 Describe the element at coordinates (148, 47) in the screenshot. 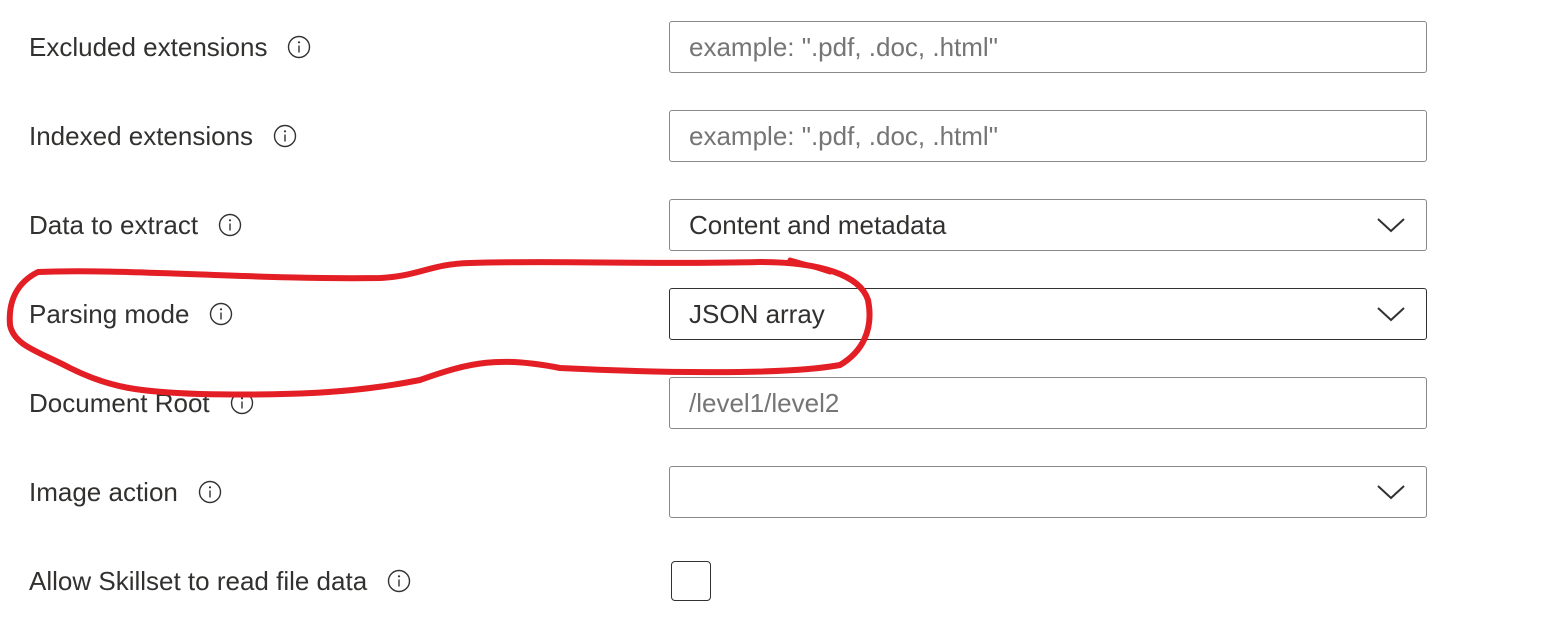

I see `excluded-extensions-label: Excluded extensions` at that location.